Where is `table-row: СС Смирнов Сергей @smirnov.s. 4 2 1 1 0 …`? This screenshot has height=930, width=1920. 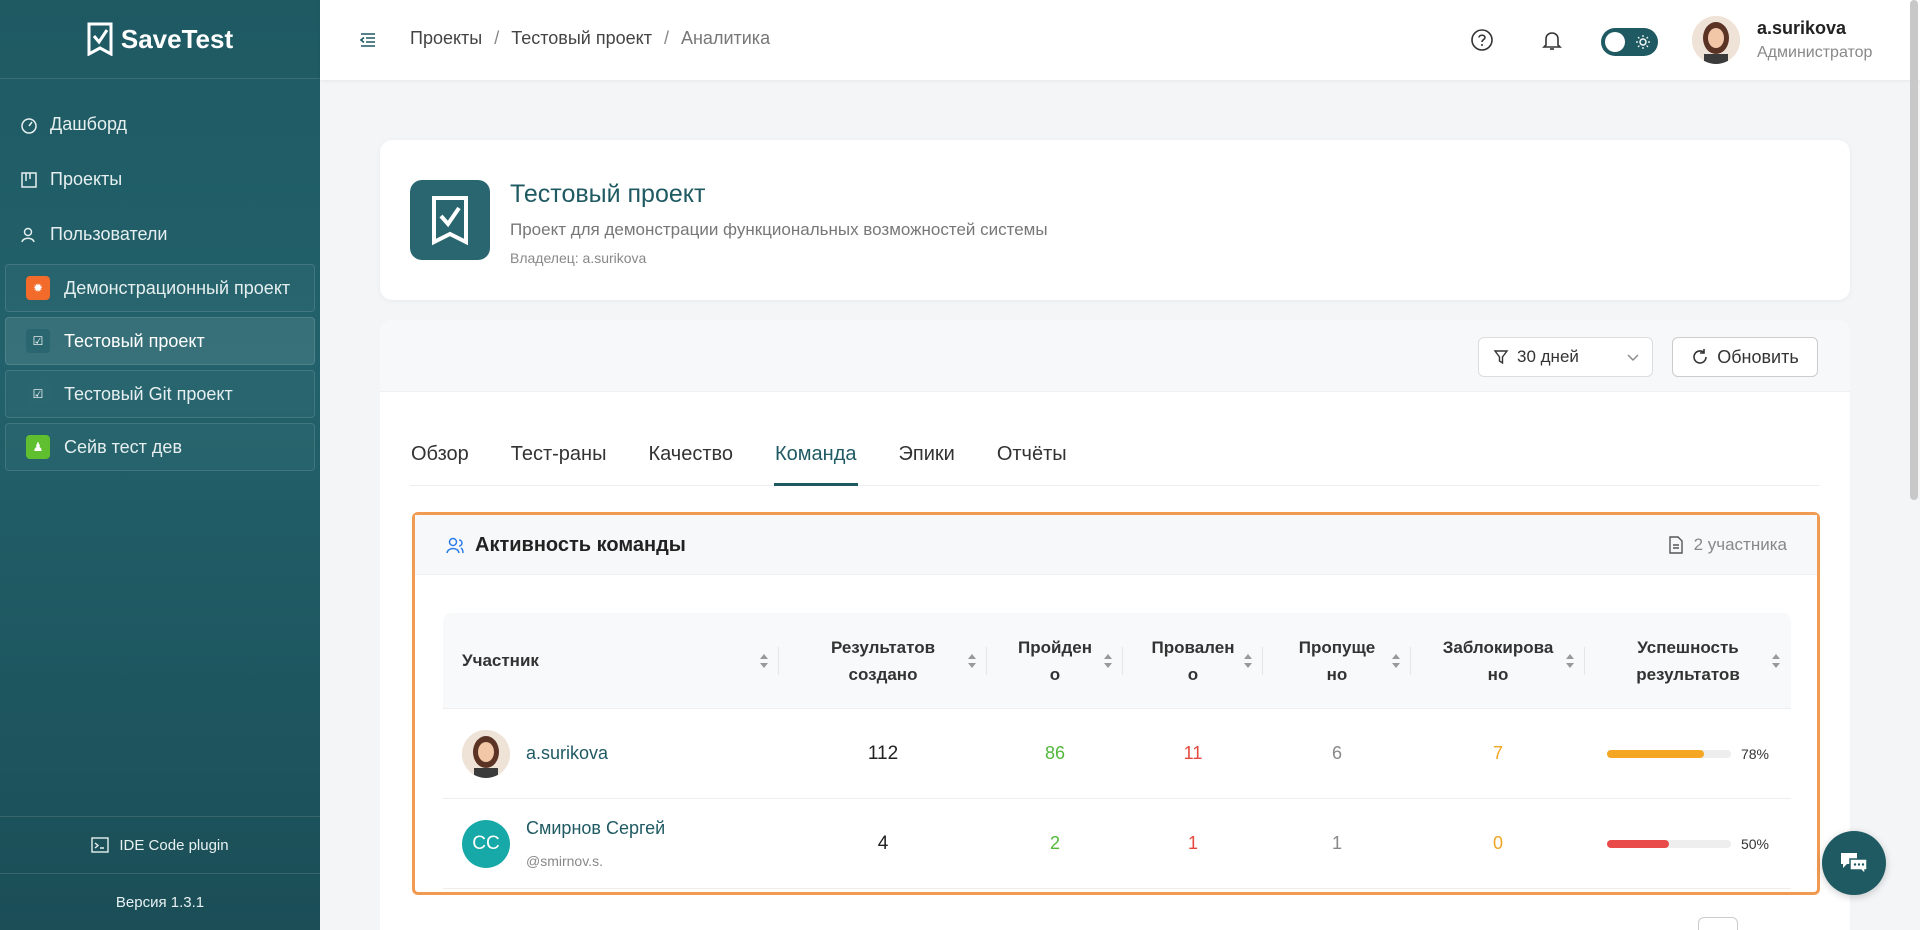 table-row: СС Смирнов Сергей @smirnov.s. 4 2 1 1 0 … is located at coordinates (1117, 844).